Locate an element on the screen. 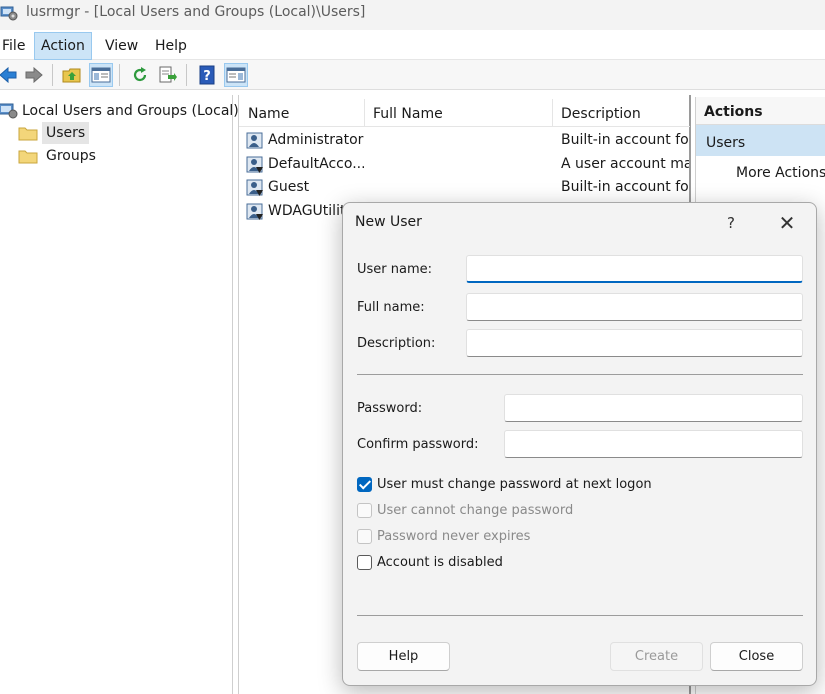  back-icon is located at coordinates (8, 75).